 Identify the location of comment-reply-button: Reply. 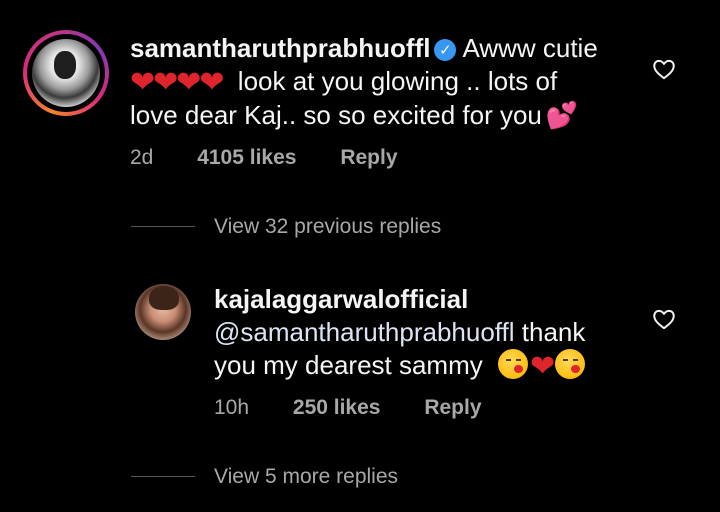
(368, 157).